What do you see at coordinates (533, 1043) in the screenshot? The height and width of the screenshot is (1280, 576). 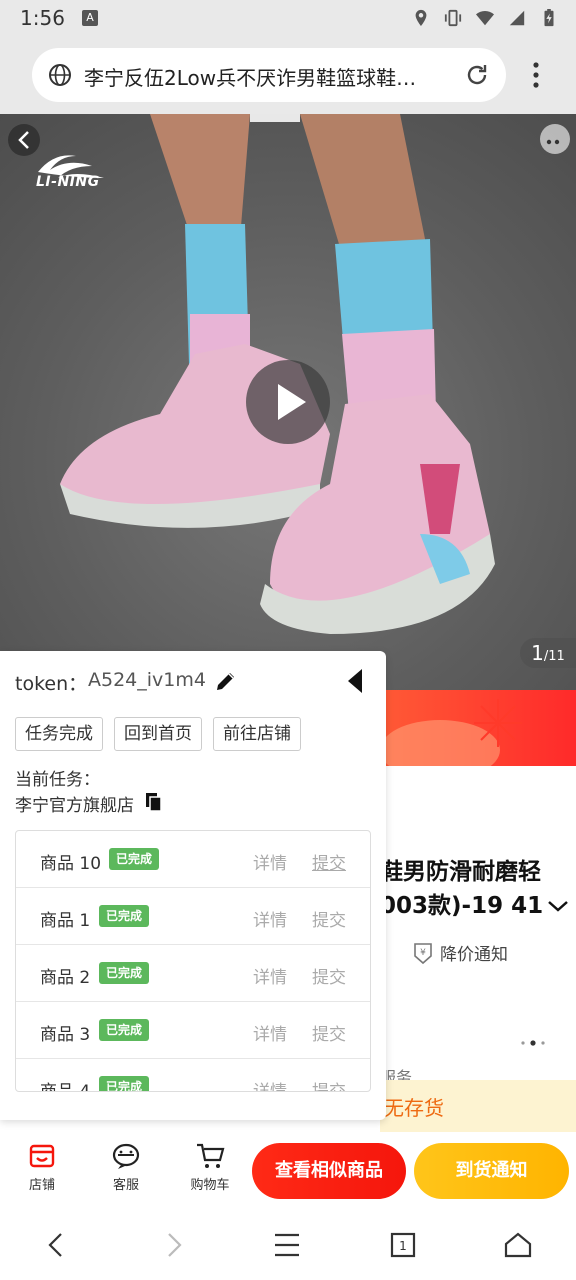 I see `carousel-dots-icon` at bounding box center [533, 1043].